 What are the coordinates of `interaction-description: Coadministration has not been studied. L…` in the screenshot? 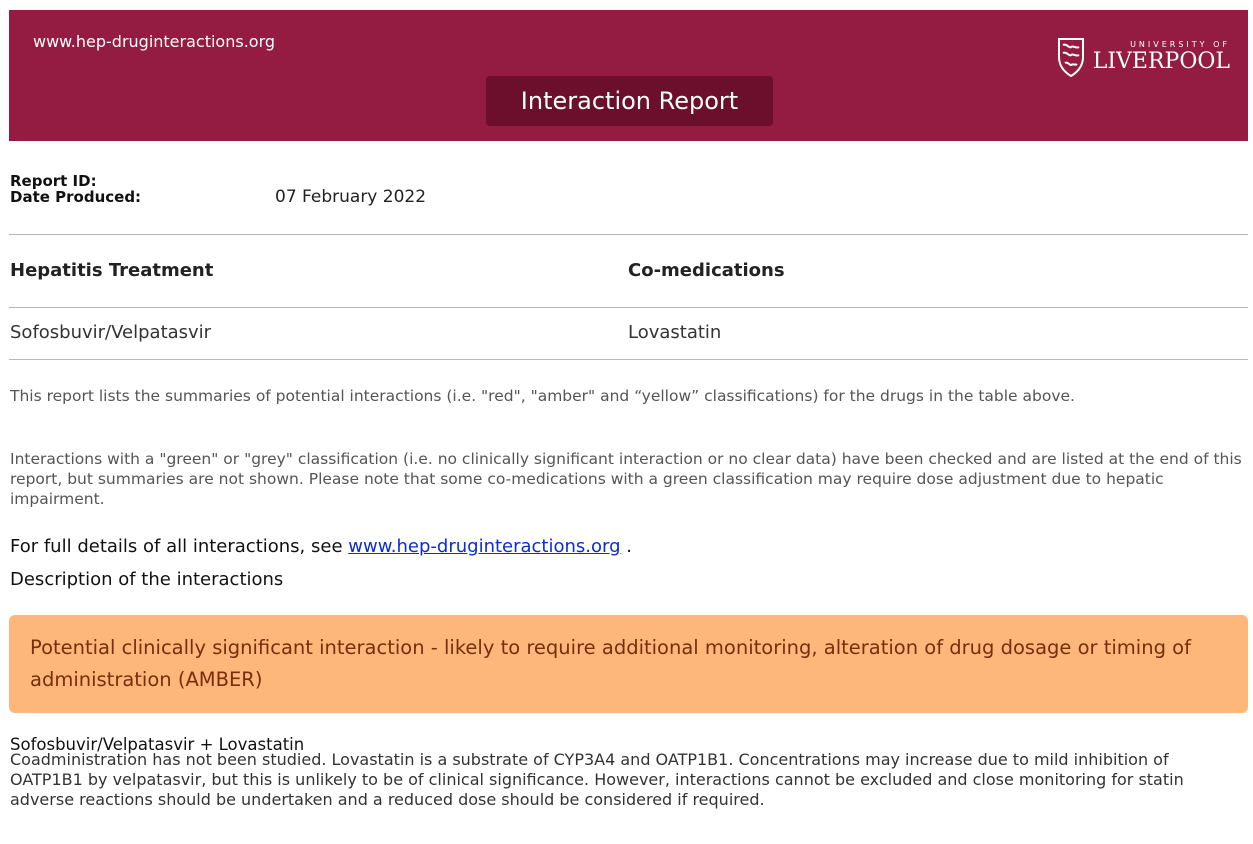 It's located at (597, 779).